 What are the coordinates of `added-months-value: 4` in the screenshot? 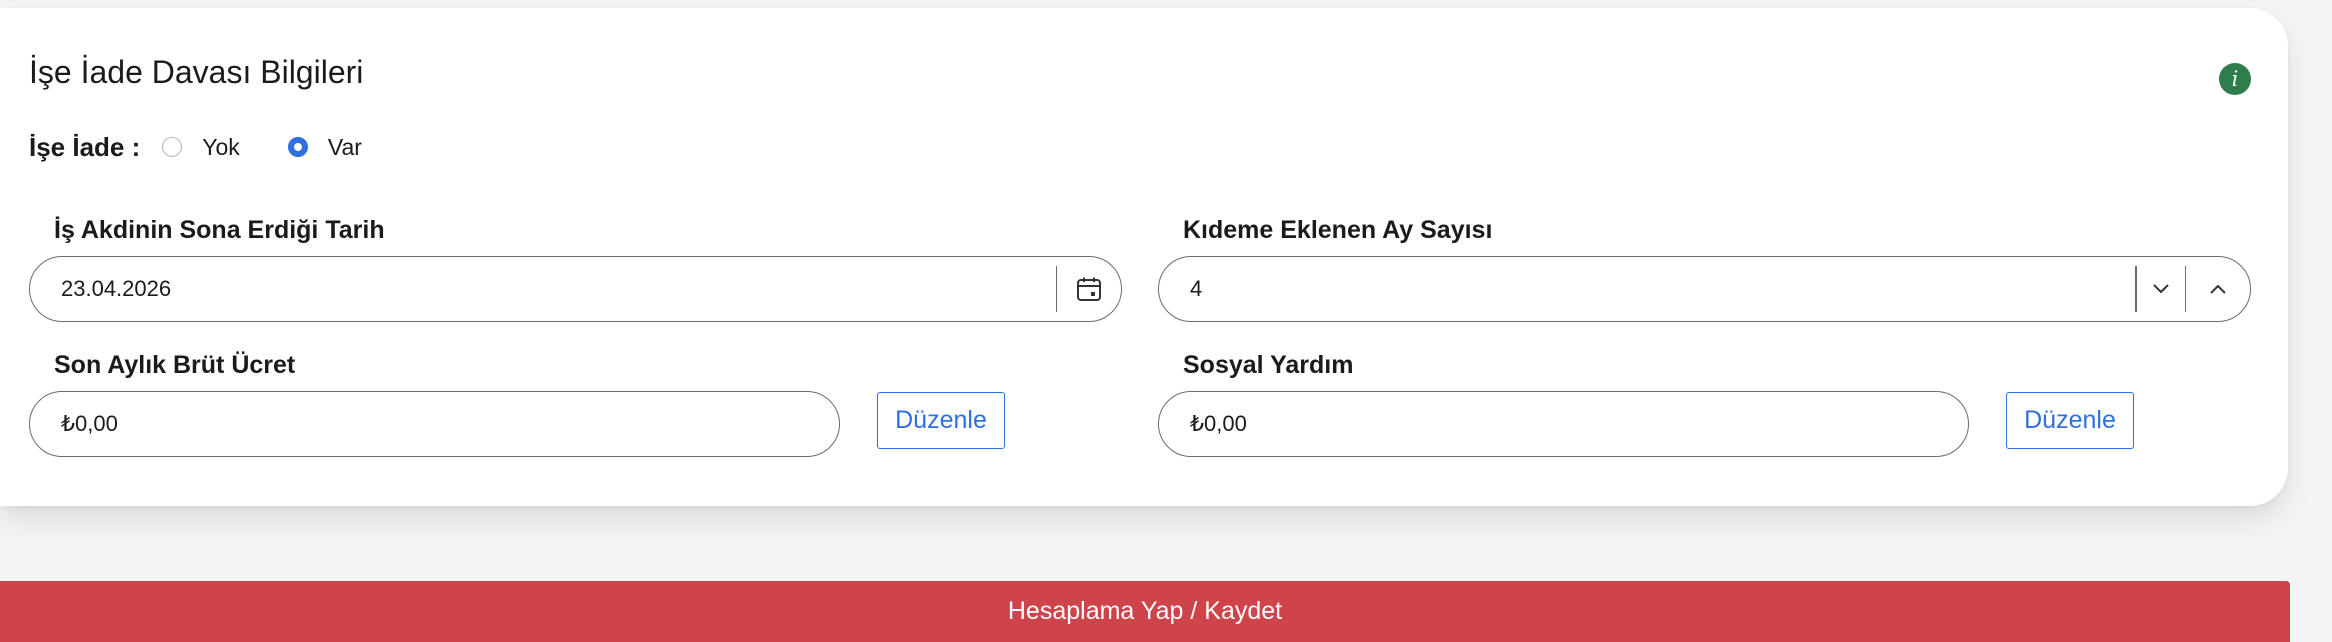 It's located at (1196, 288).